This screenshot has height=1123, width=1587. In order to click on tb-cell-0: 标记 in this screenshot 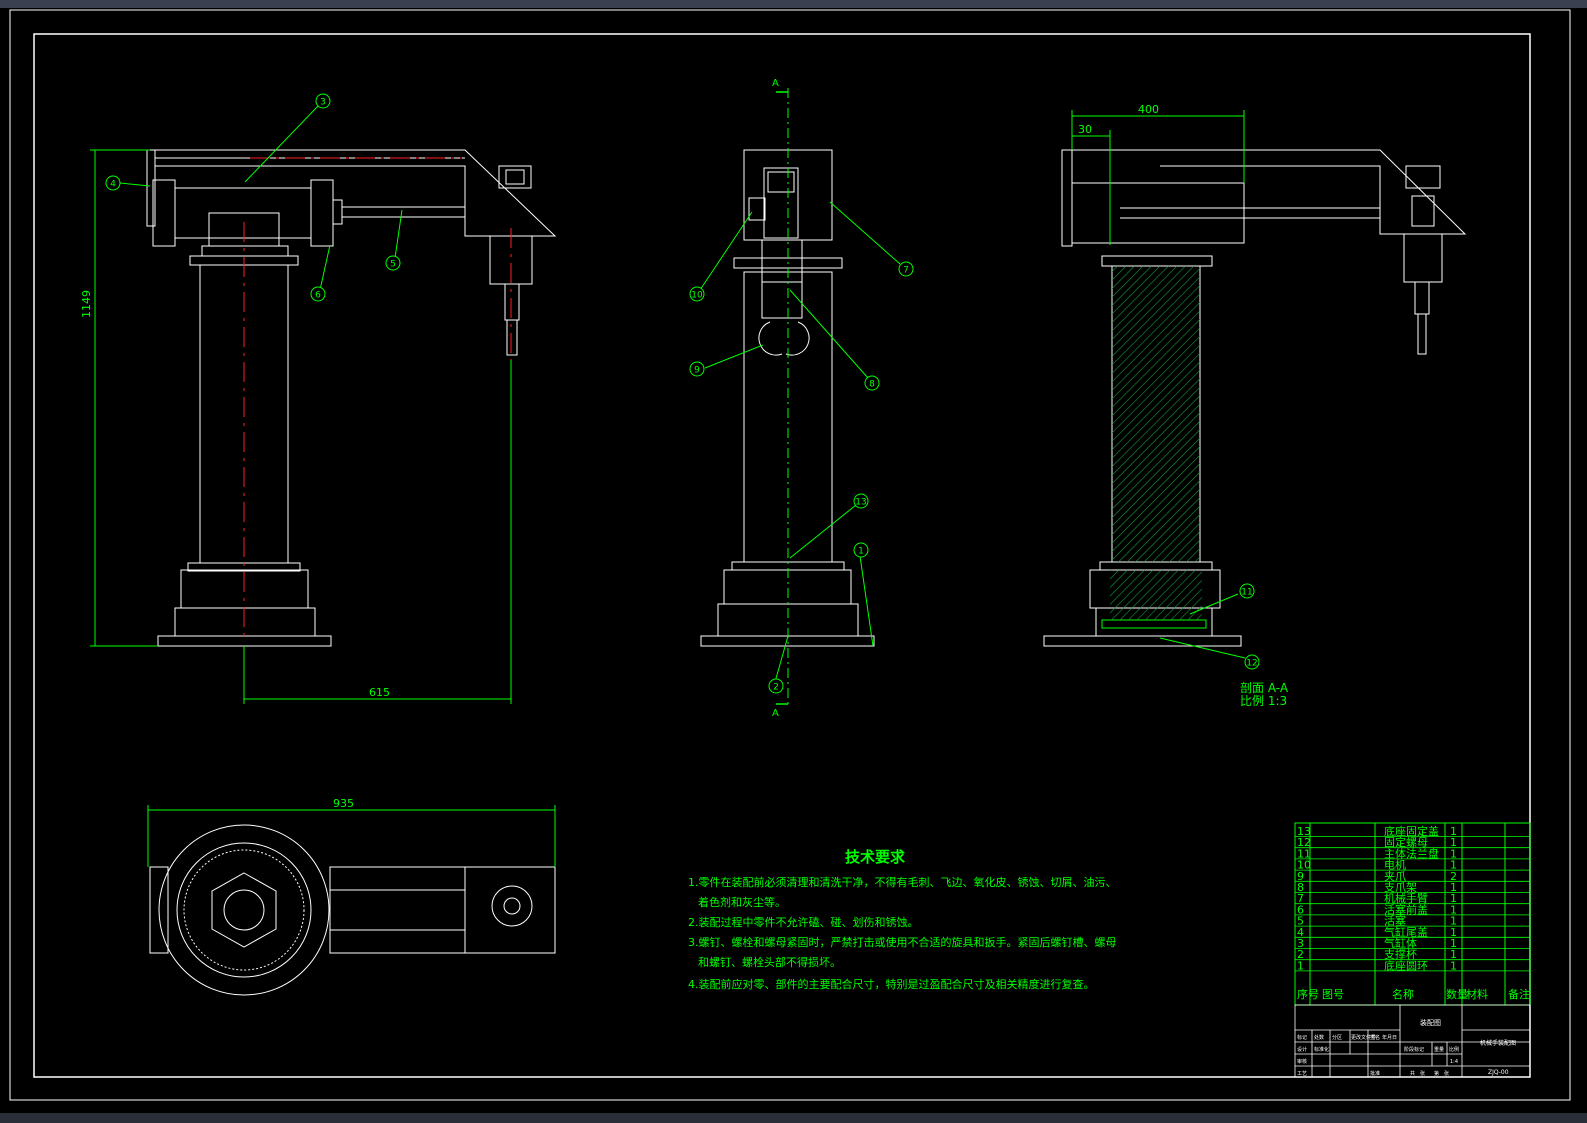, I will do `click(1302, 1037)`.